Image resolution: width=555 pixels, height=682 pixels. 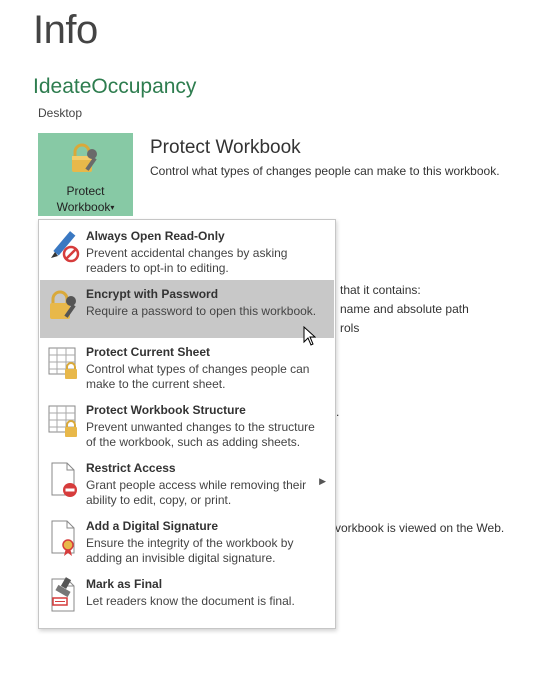 What do you see at coordinates (65, 30) in the screenshot?
I see `page-title: Info` at bounding box center [65, 30].